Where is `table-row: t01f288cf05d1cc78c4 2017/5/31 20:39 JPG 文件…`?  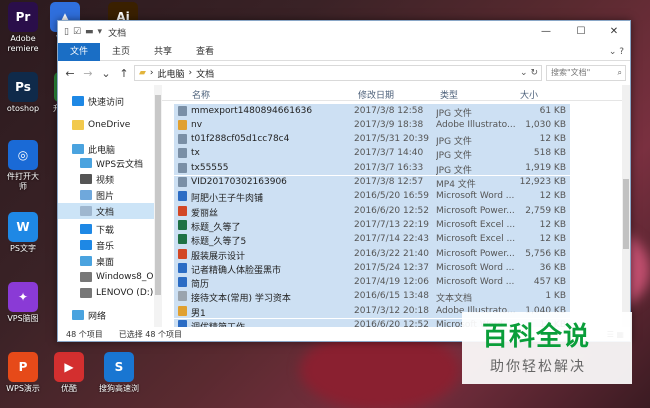 table-row: t01f288cf05d1cc78c4 2017/5/31 20:39 JPG 文件… is located at coordinates (372, 139).